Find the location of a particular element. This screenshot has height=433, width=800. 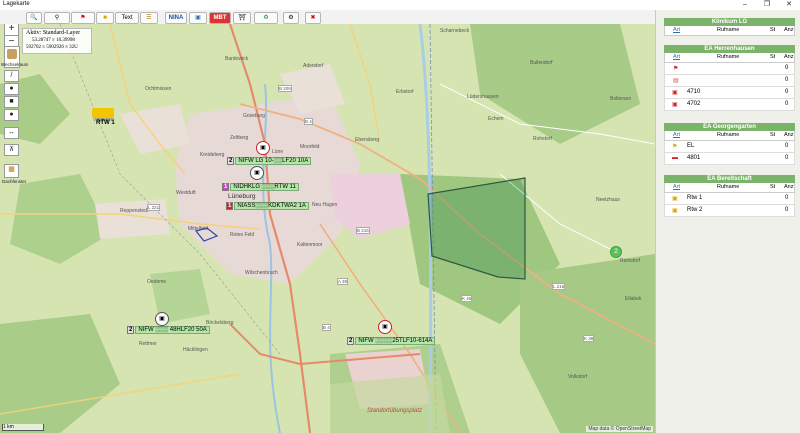

draw-rectangle-tool: ■ is located at coordinates (11, 102).